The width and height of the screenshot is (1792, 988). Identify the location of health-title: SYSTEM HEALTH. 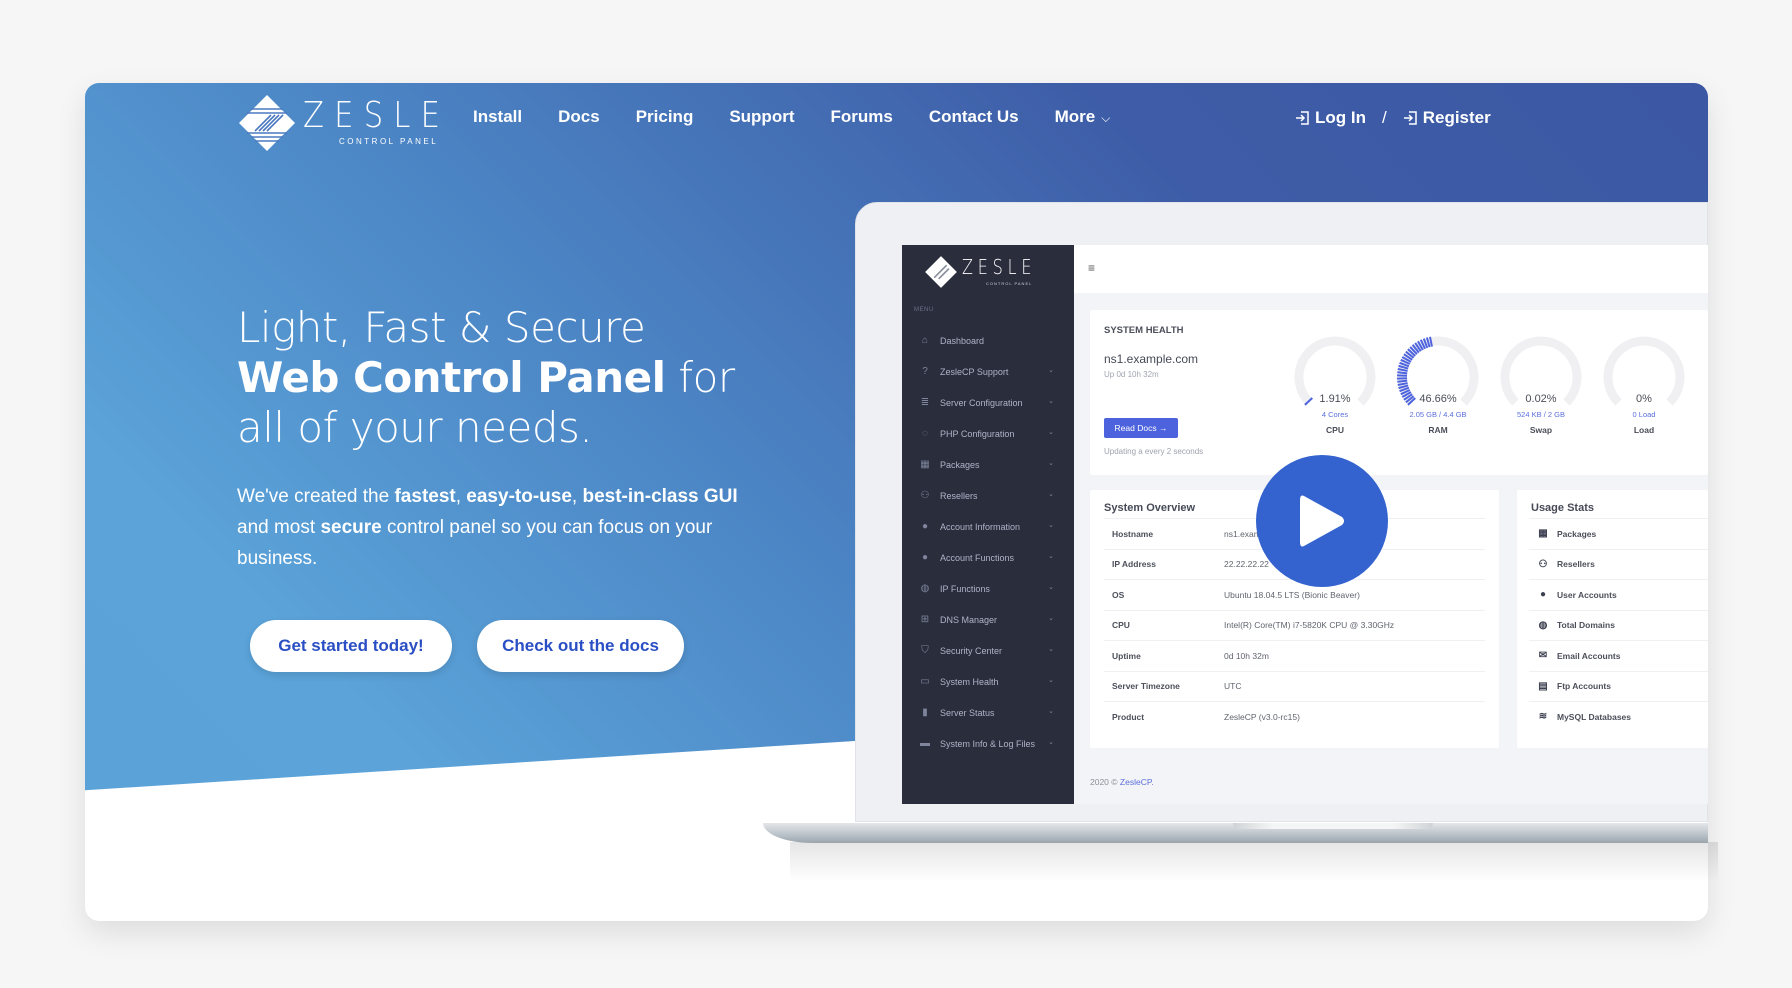
(1144, 330).